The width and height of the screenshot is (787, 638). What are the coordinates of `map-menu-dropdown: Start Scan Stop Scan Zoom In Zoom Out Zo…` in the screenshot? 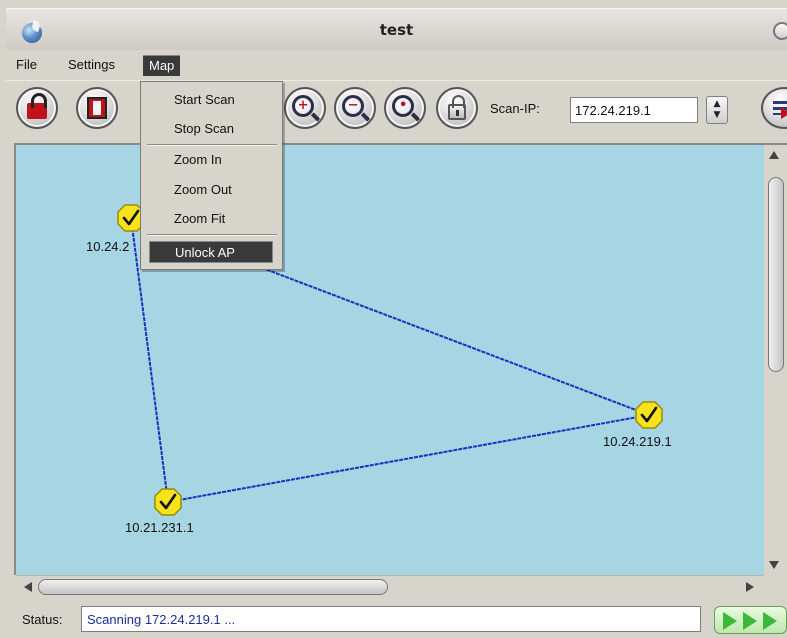 It's located at (211, 175).